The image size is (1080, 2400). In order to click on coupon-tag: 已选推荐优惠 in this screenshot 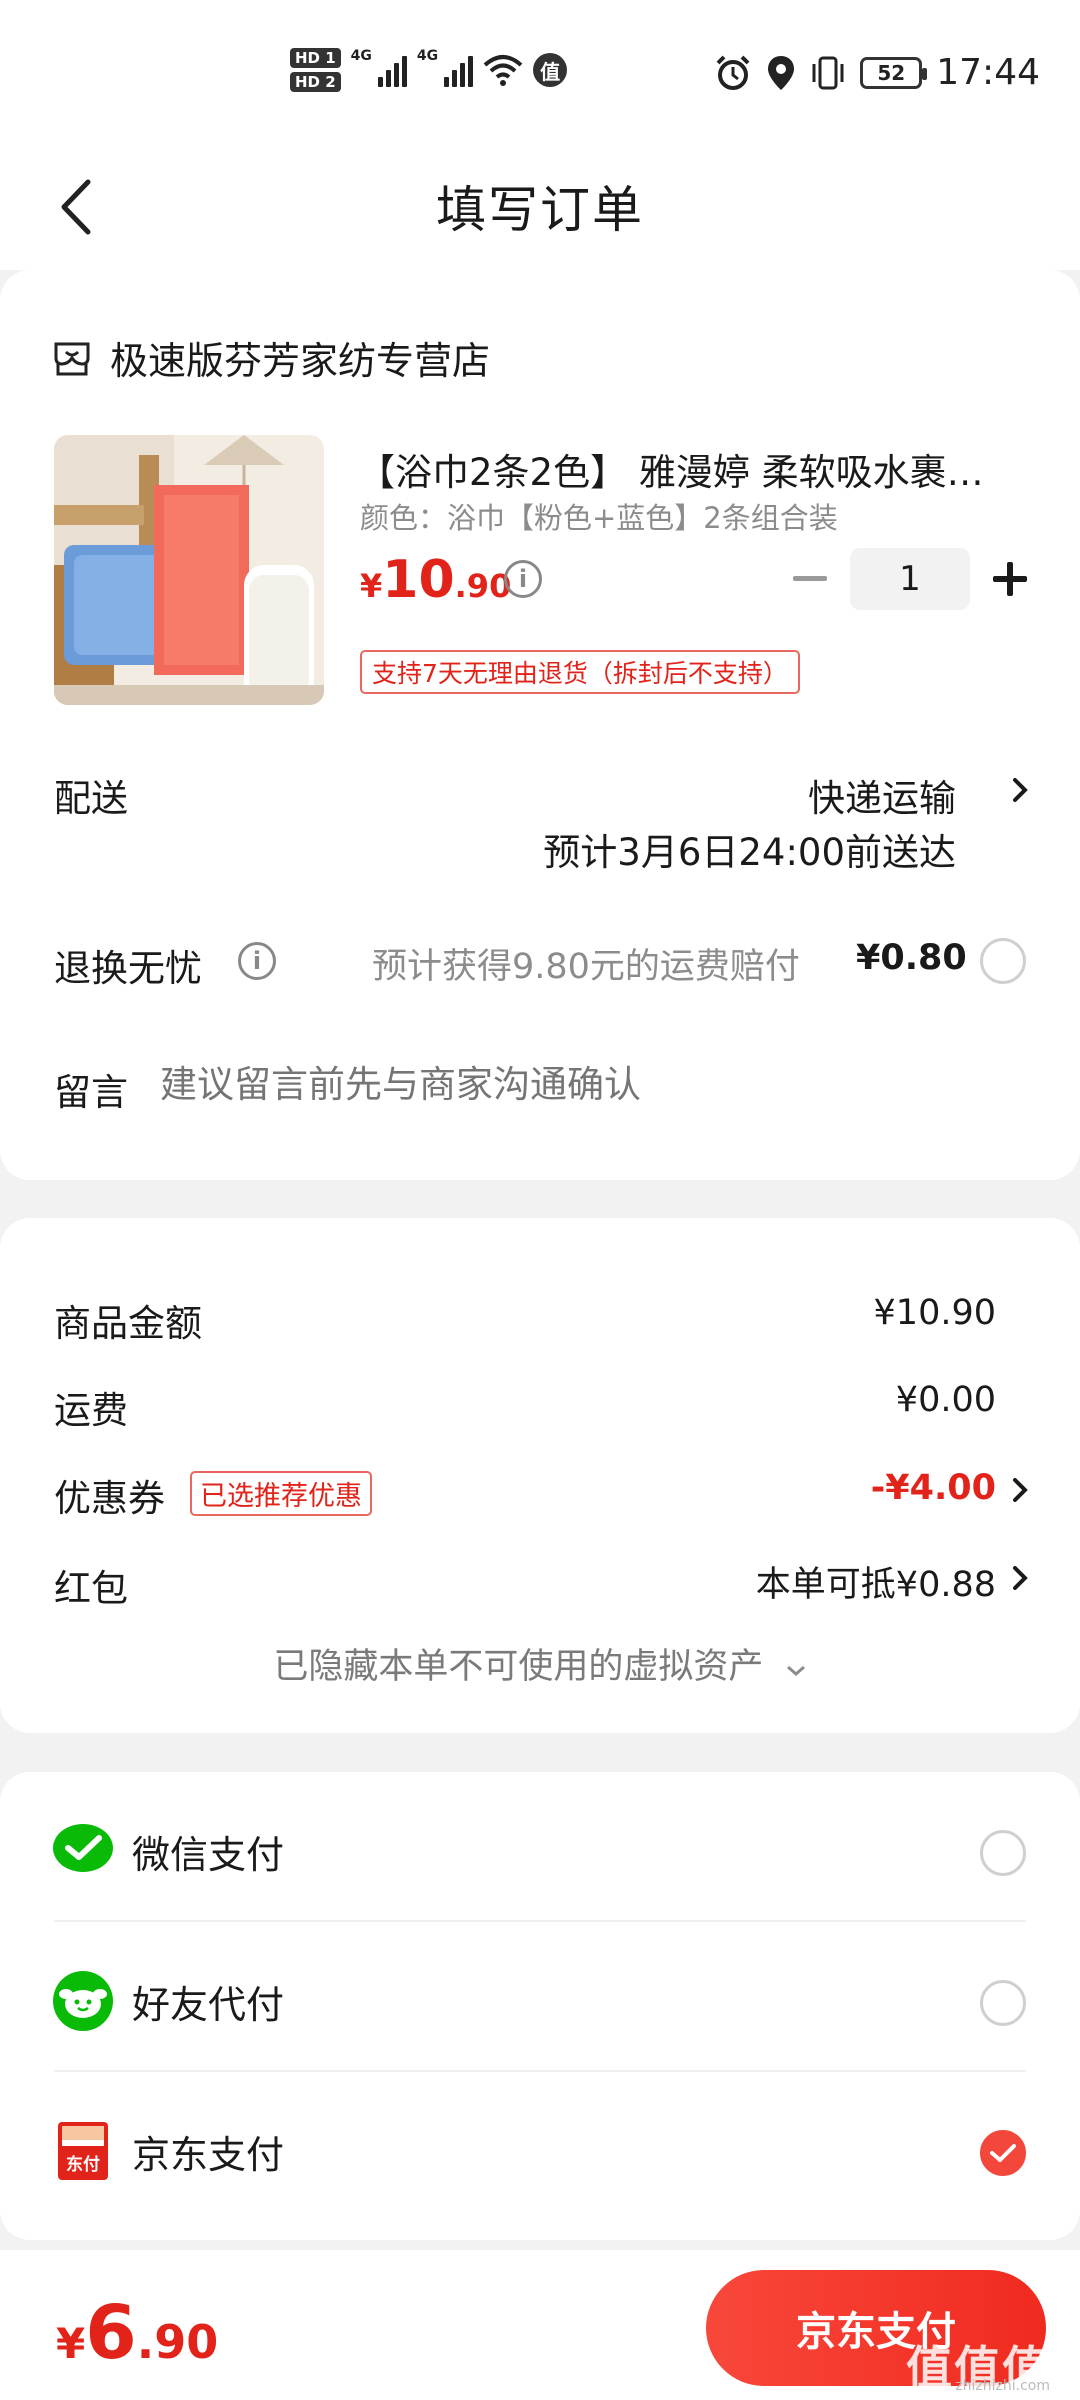, I will do `click(281, 1493)`.